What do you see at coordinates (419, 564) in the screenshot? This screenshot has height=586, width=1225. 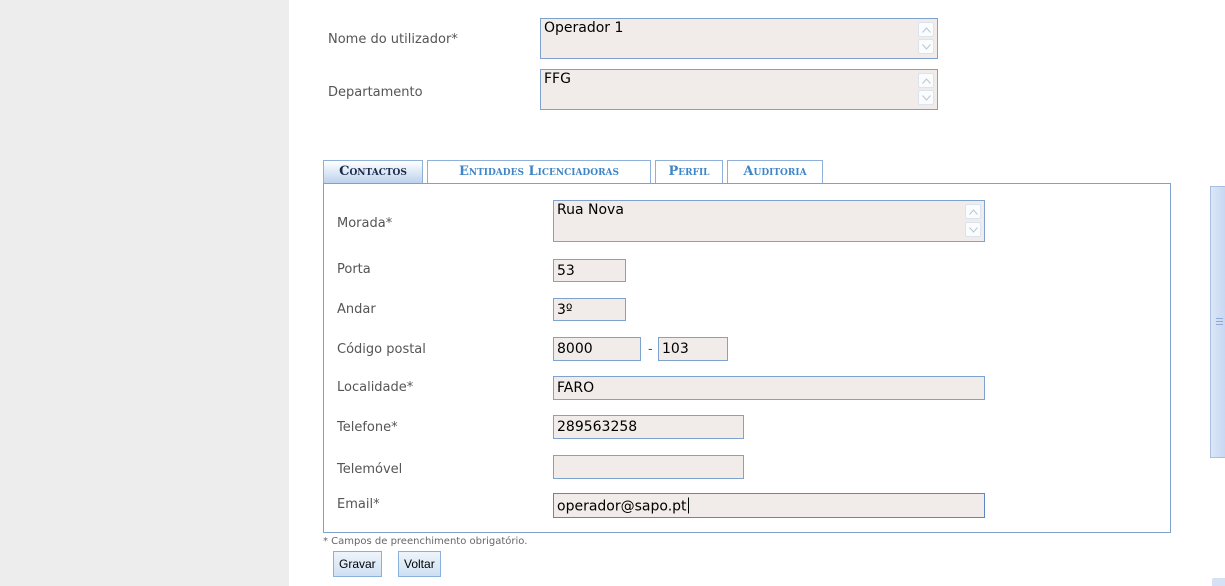 I see `voltar-button: Voltar` at bounding box center [419, 564].